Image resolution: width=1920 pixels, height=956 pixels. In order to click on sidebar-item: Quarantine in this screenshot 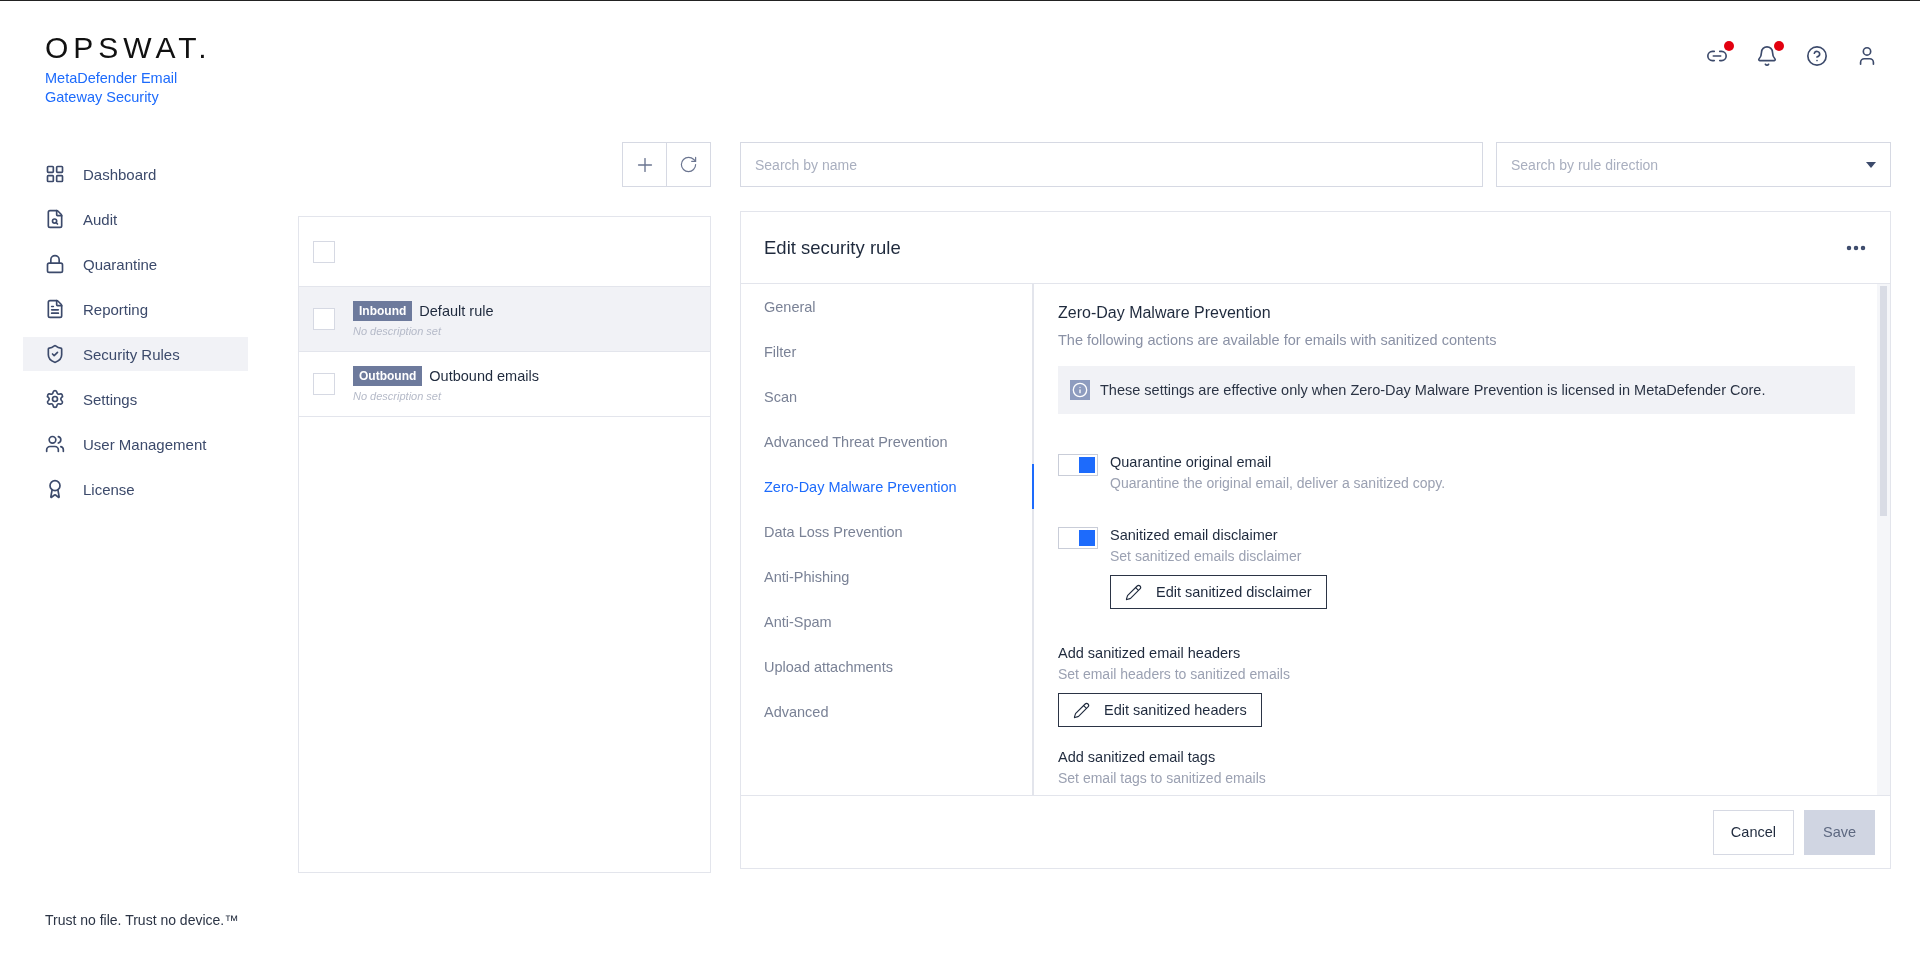, I will do `click(135, 264)`.